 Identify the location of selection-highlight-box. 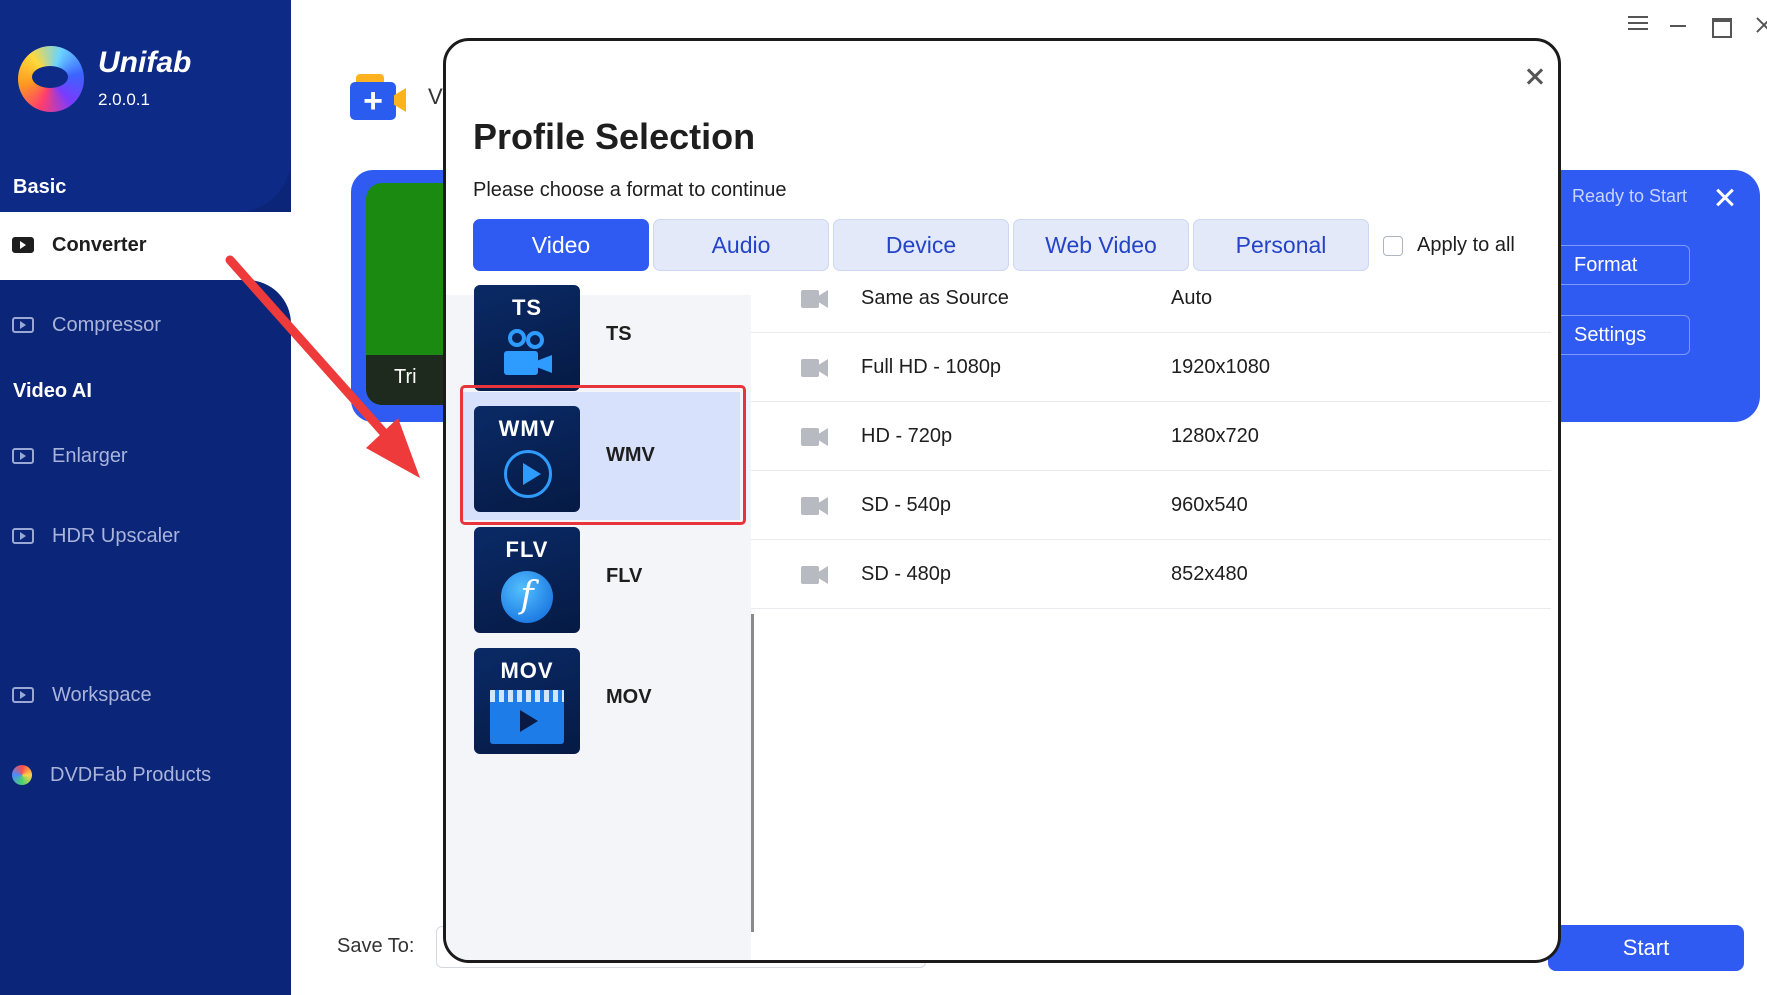
(603, 455).